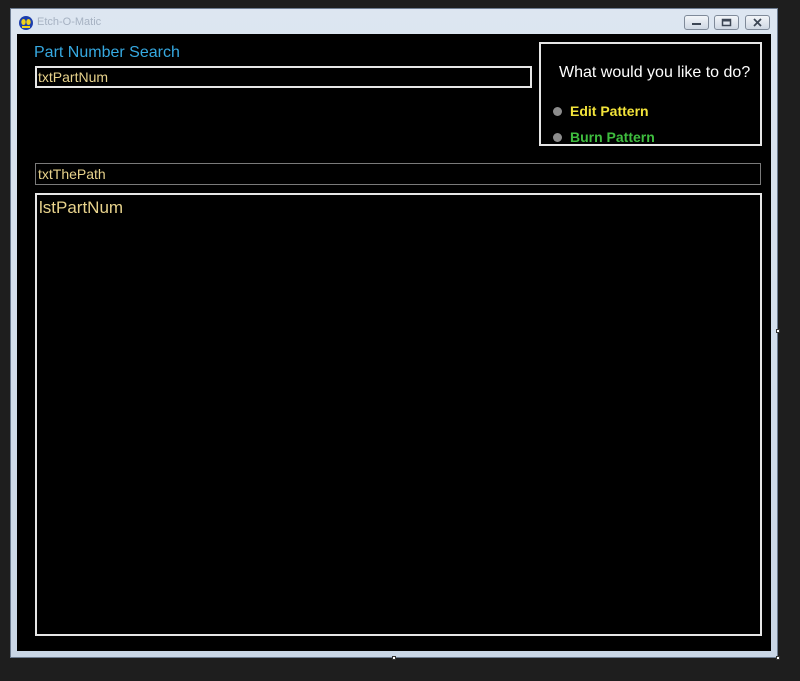 This screenshot has height=681, width=800. What do you see at coordinates (609, 111) in the screenshot?
I see `edit-pattern-label: Edit Pattern` at bounding box center [609, 111].